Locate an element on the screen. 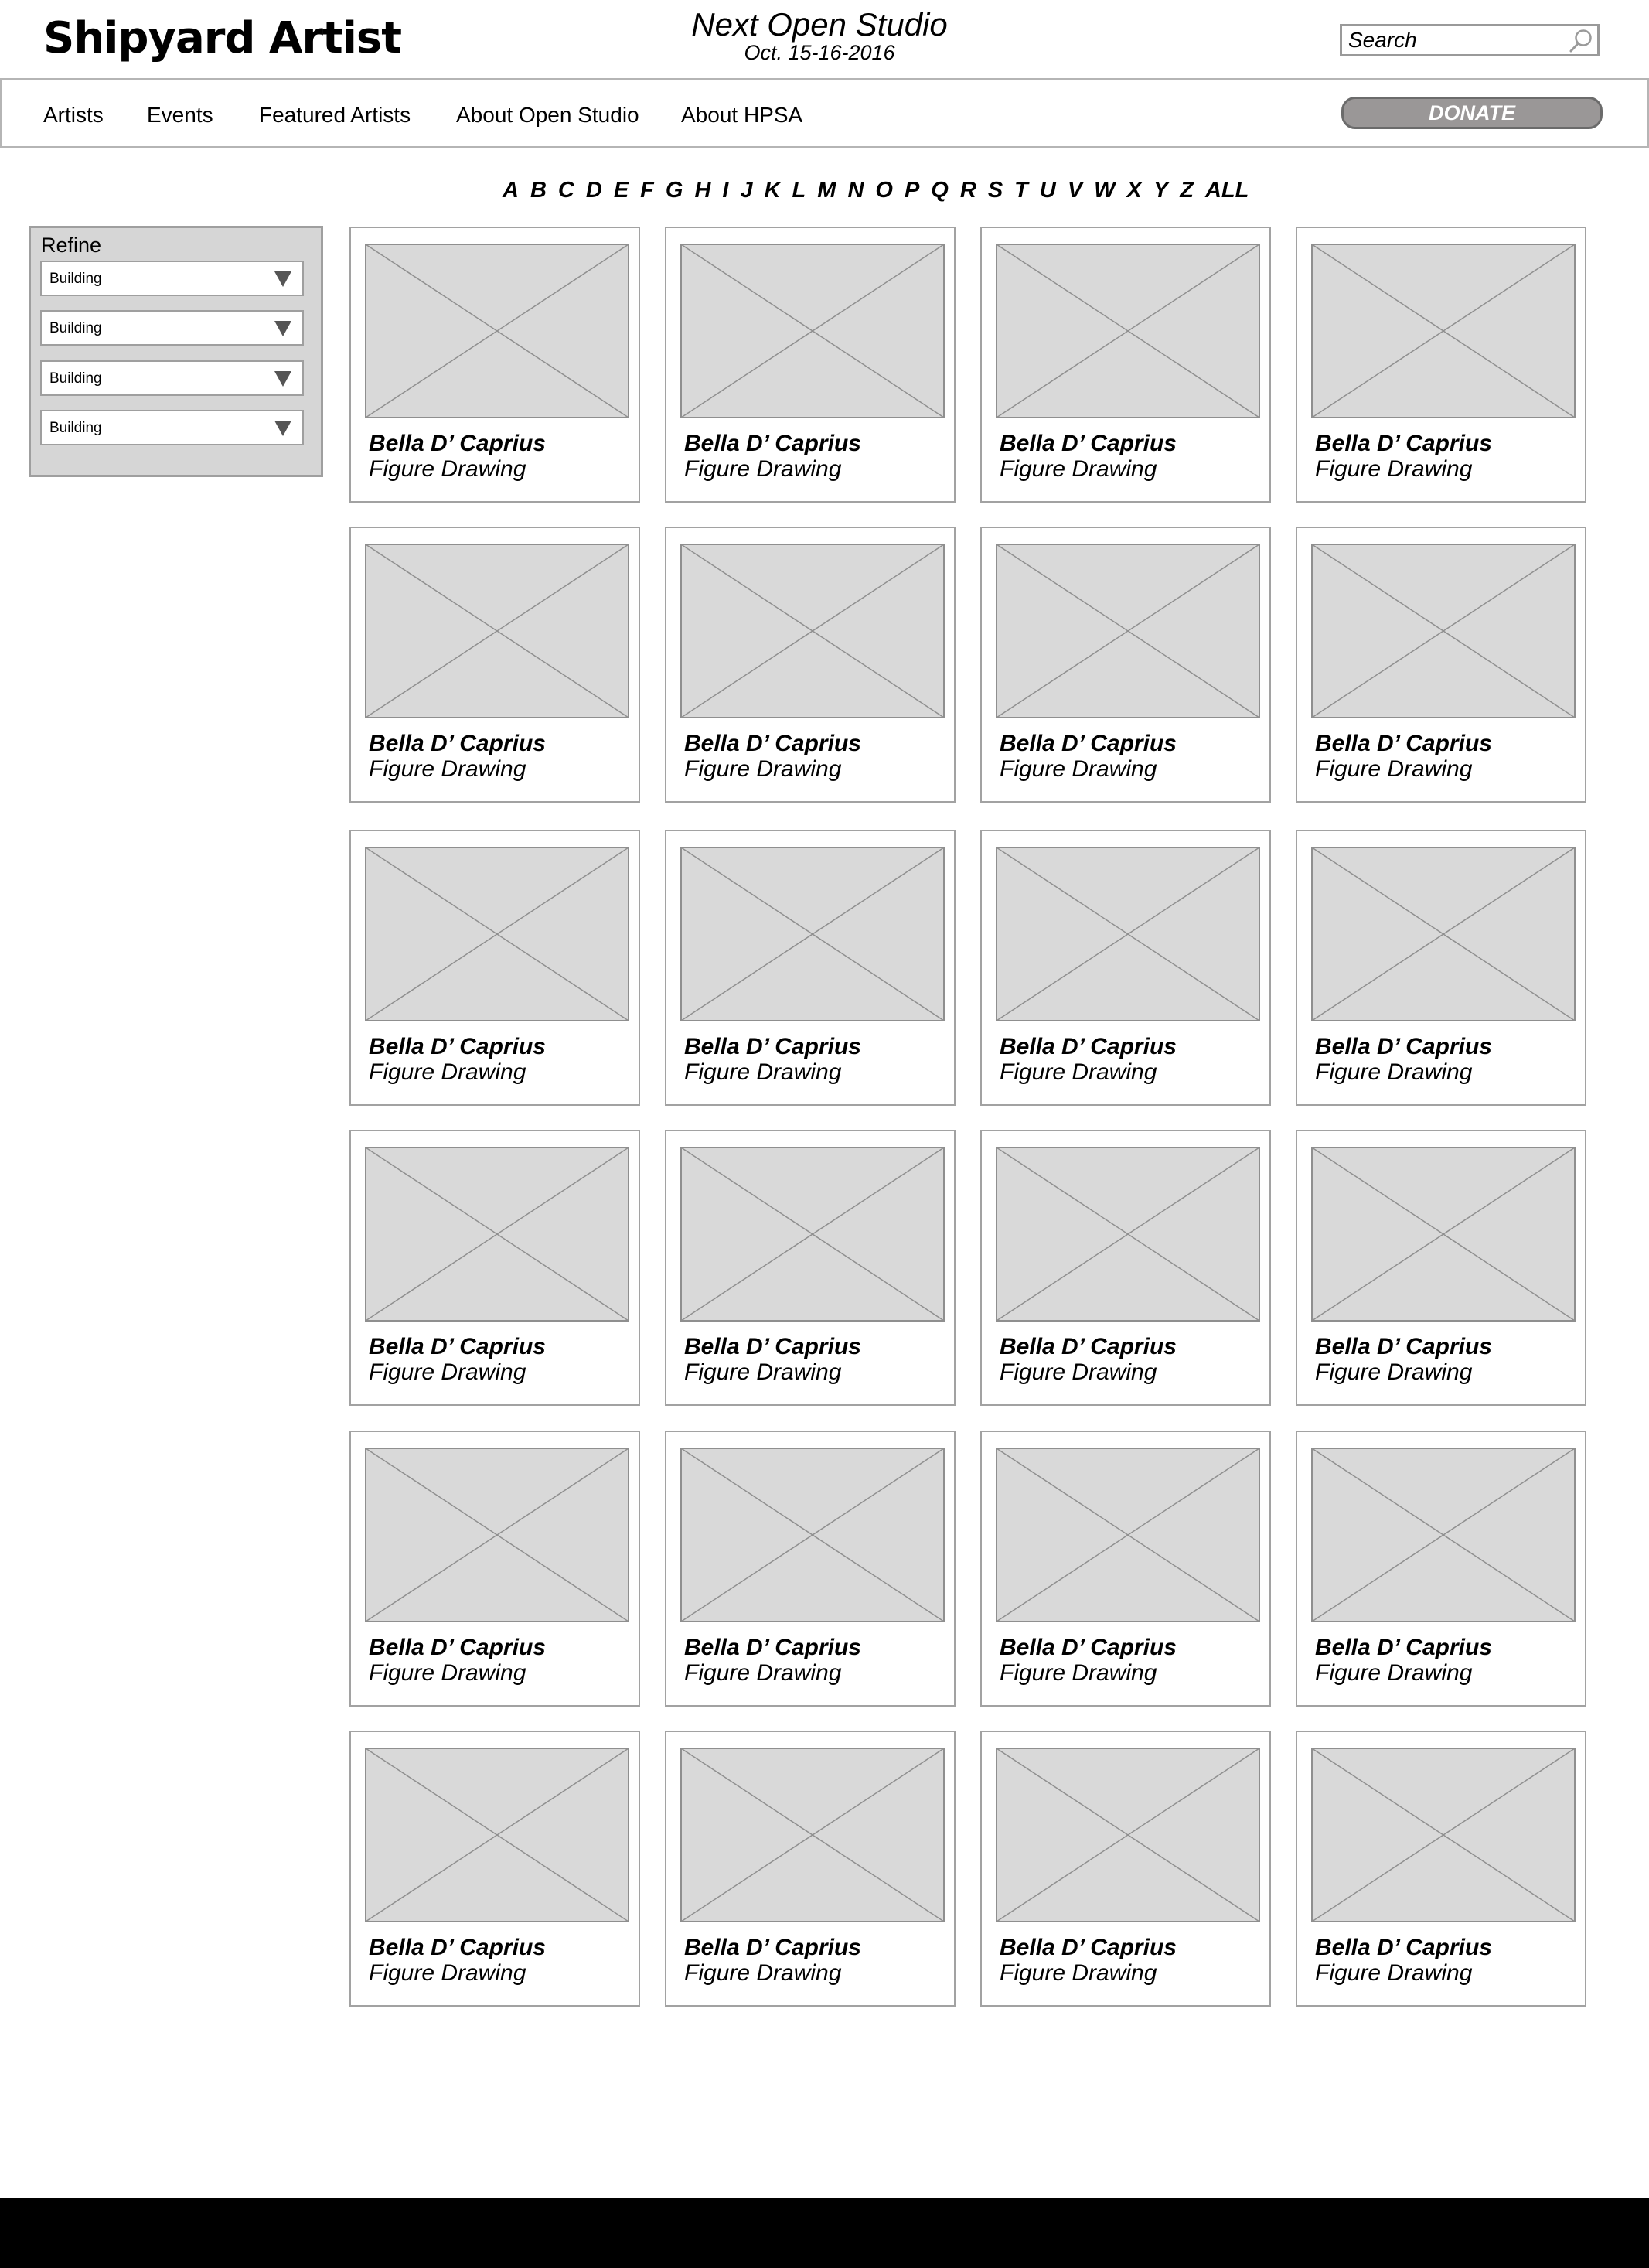 The height and width of the screenshot is (2268, 1649). alphabet-letter-c: C is located at coordinates (566, 190).